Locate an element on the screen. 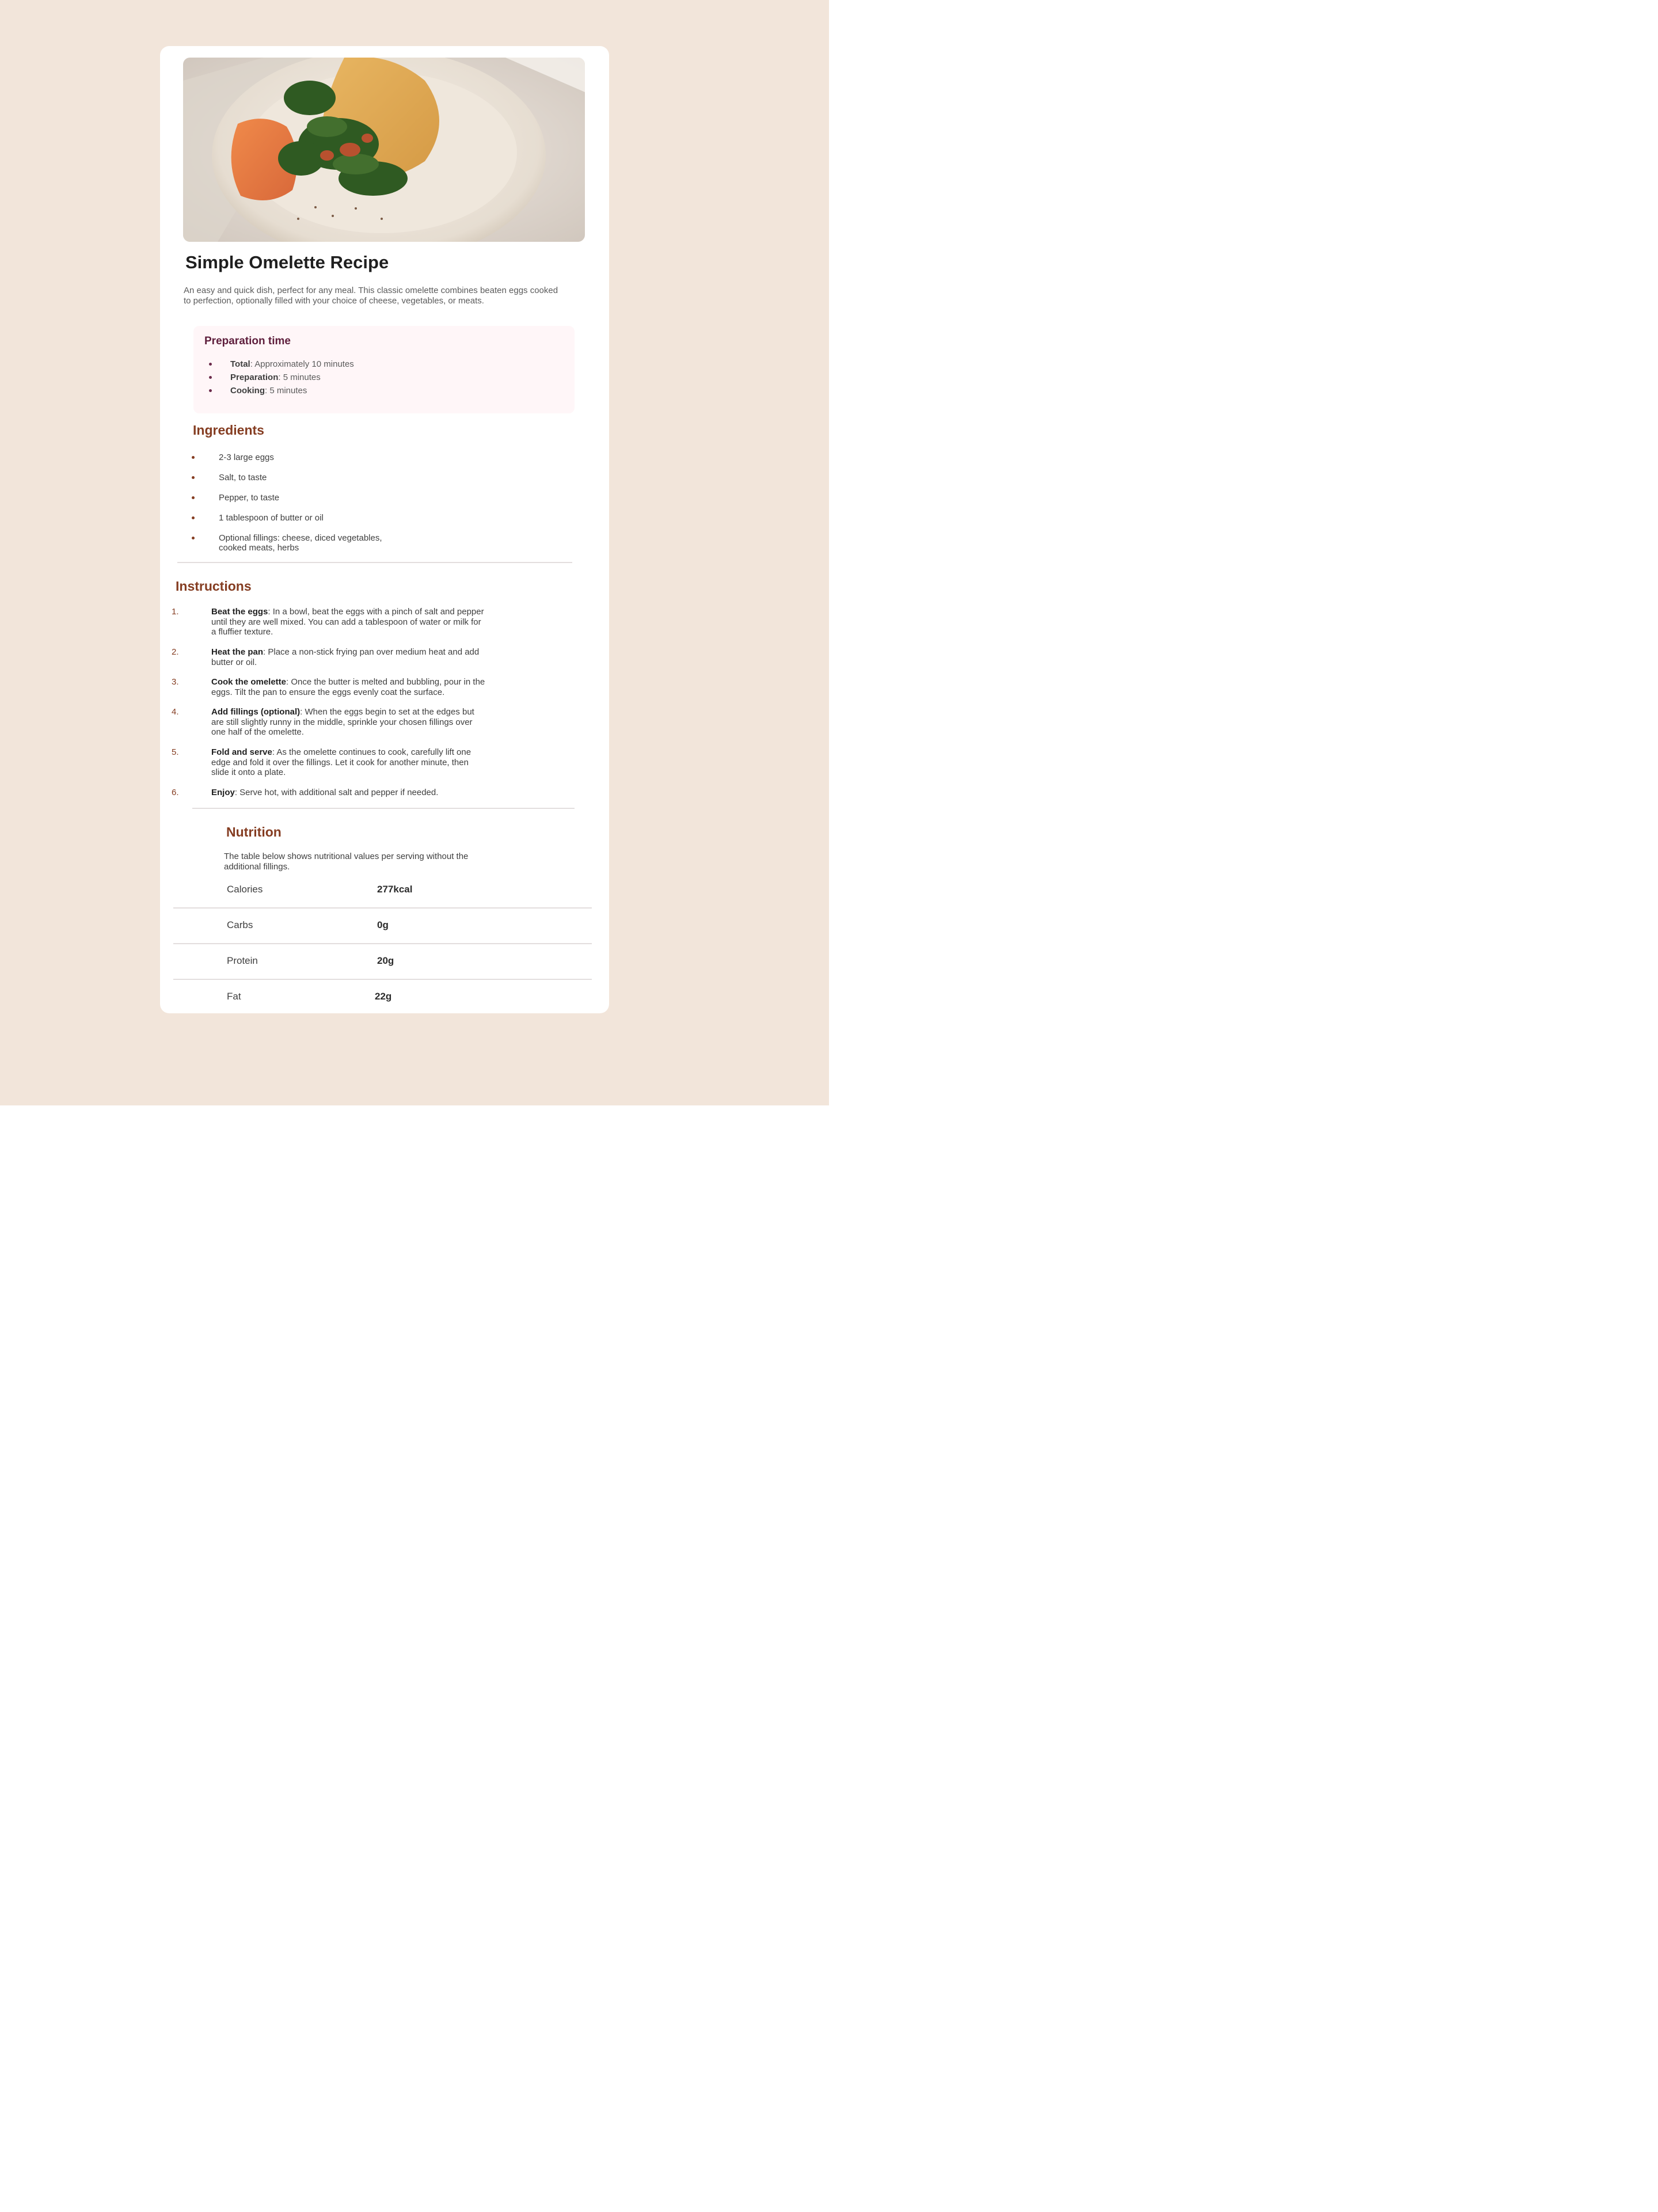 The height and width of the screenshot is (2212, 1658). step-number: 3. is located at coordinates (175, 682).